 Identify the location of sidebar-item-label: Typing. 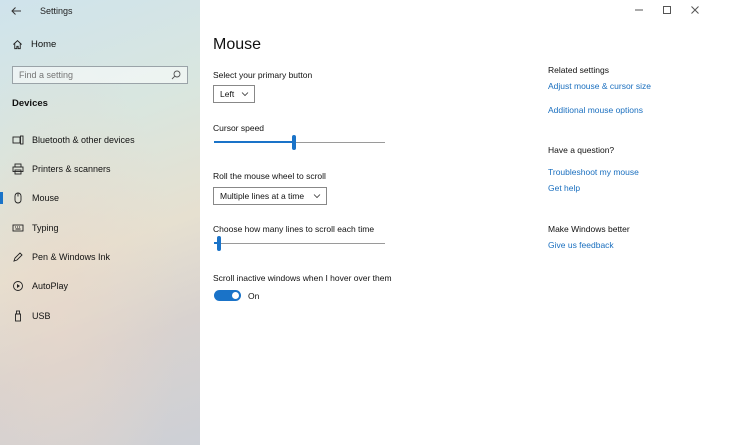
(45, 228).